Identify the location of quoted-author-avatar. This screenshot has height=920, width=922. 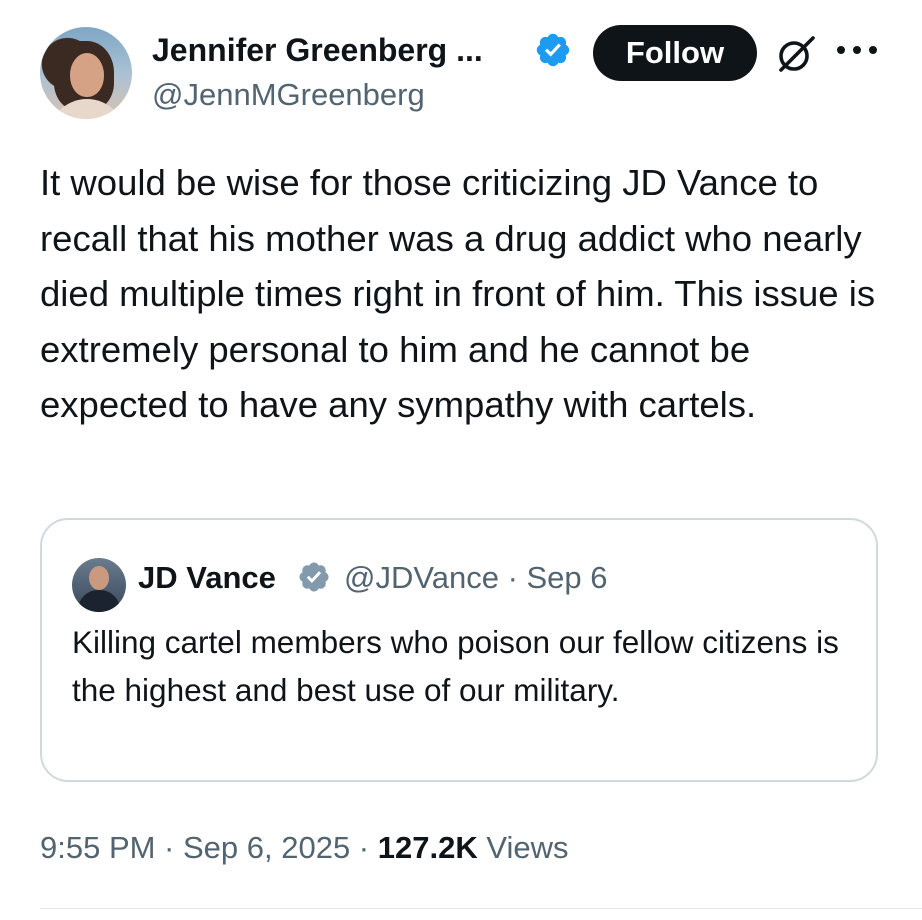
(99, 585).